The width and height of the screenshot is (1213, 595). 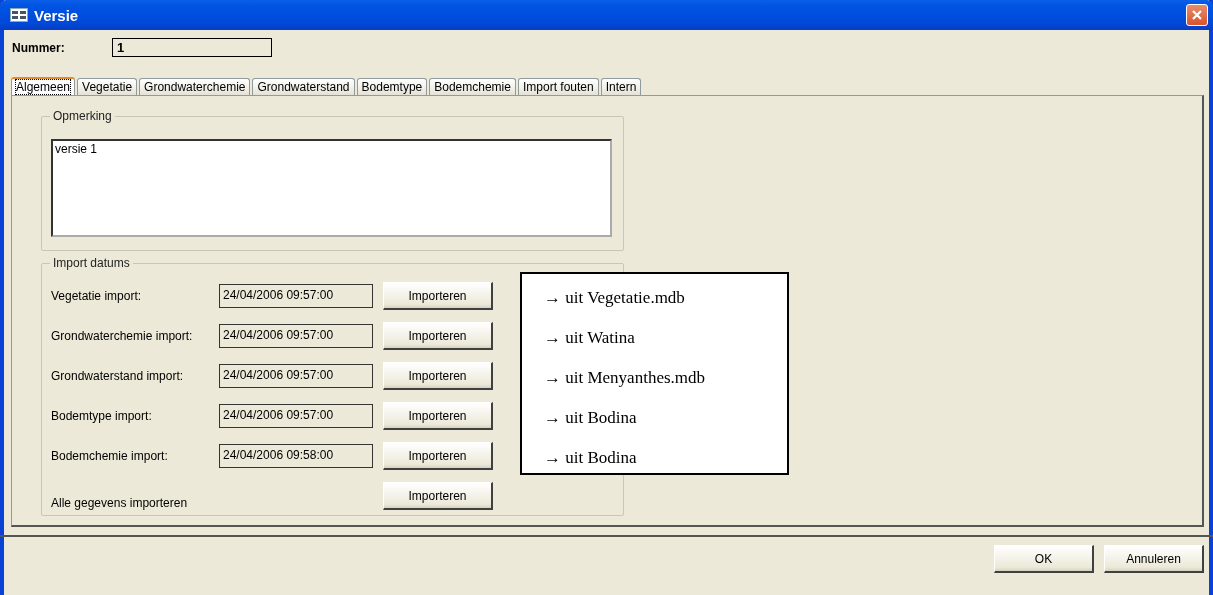 I want to click on dialog-button: OK, so click(x=1044, y=559).